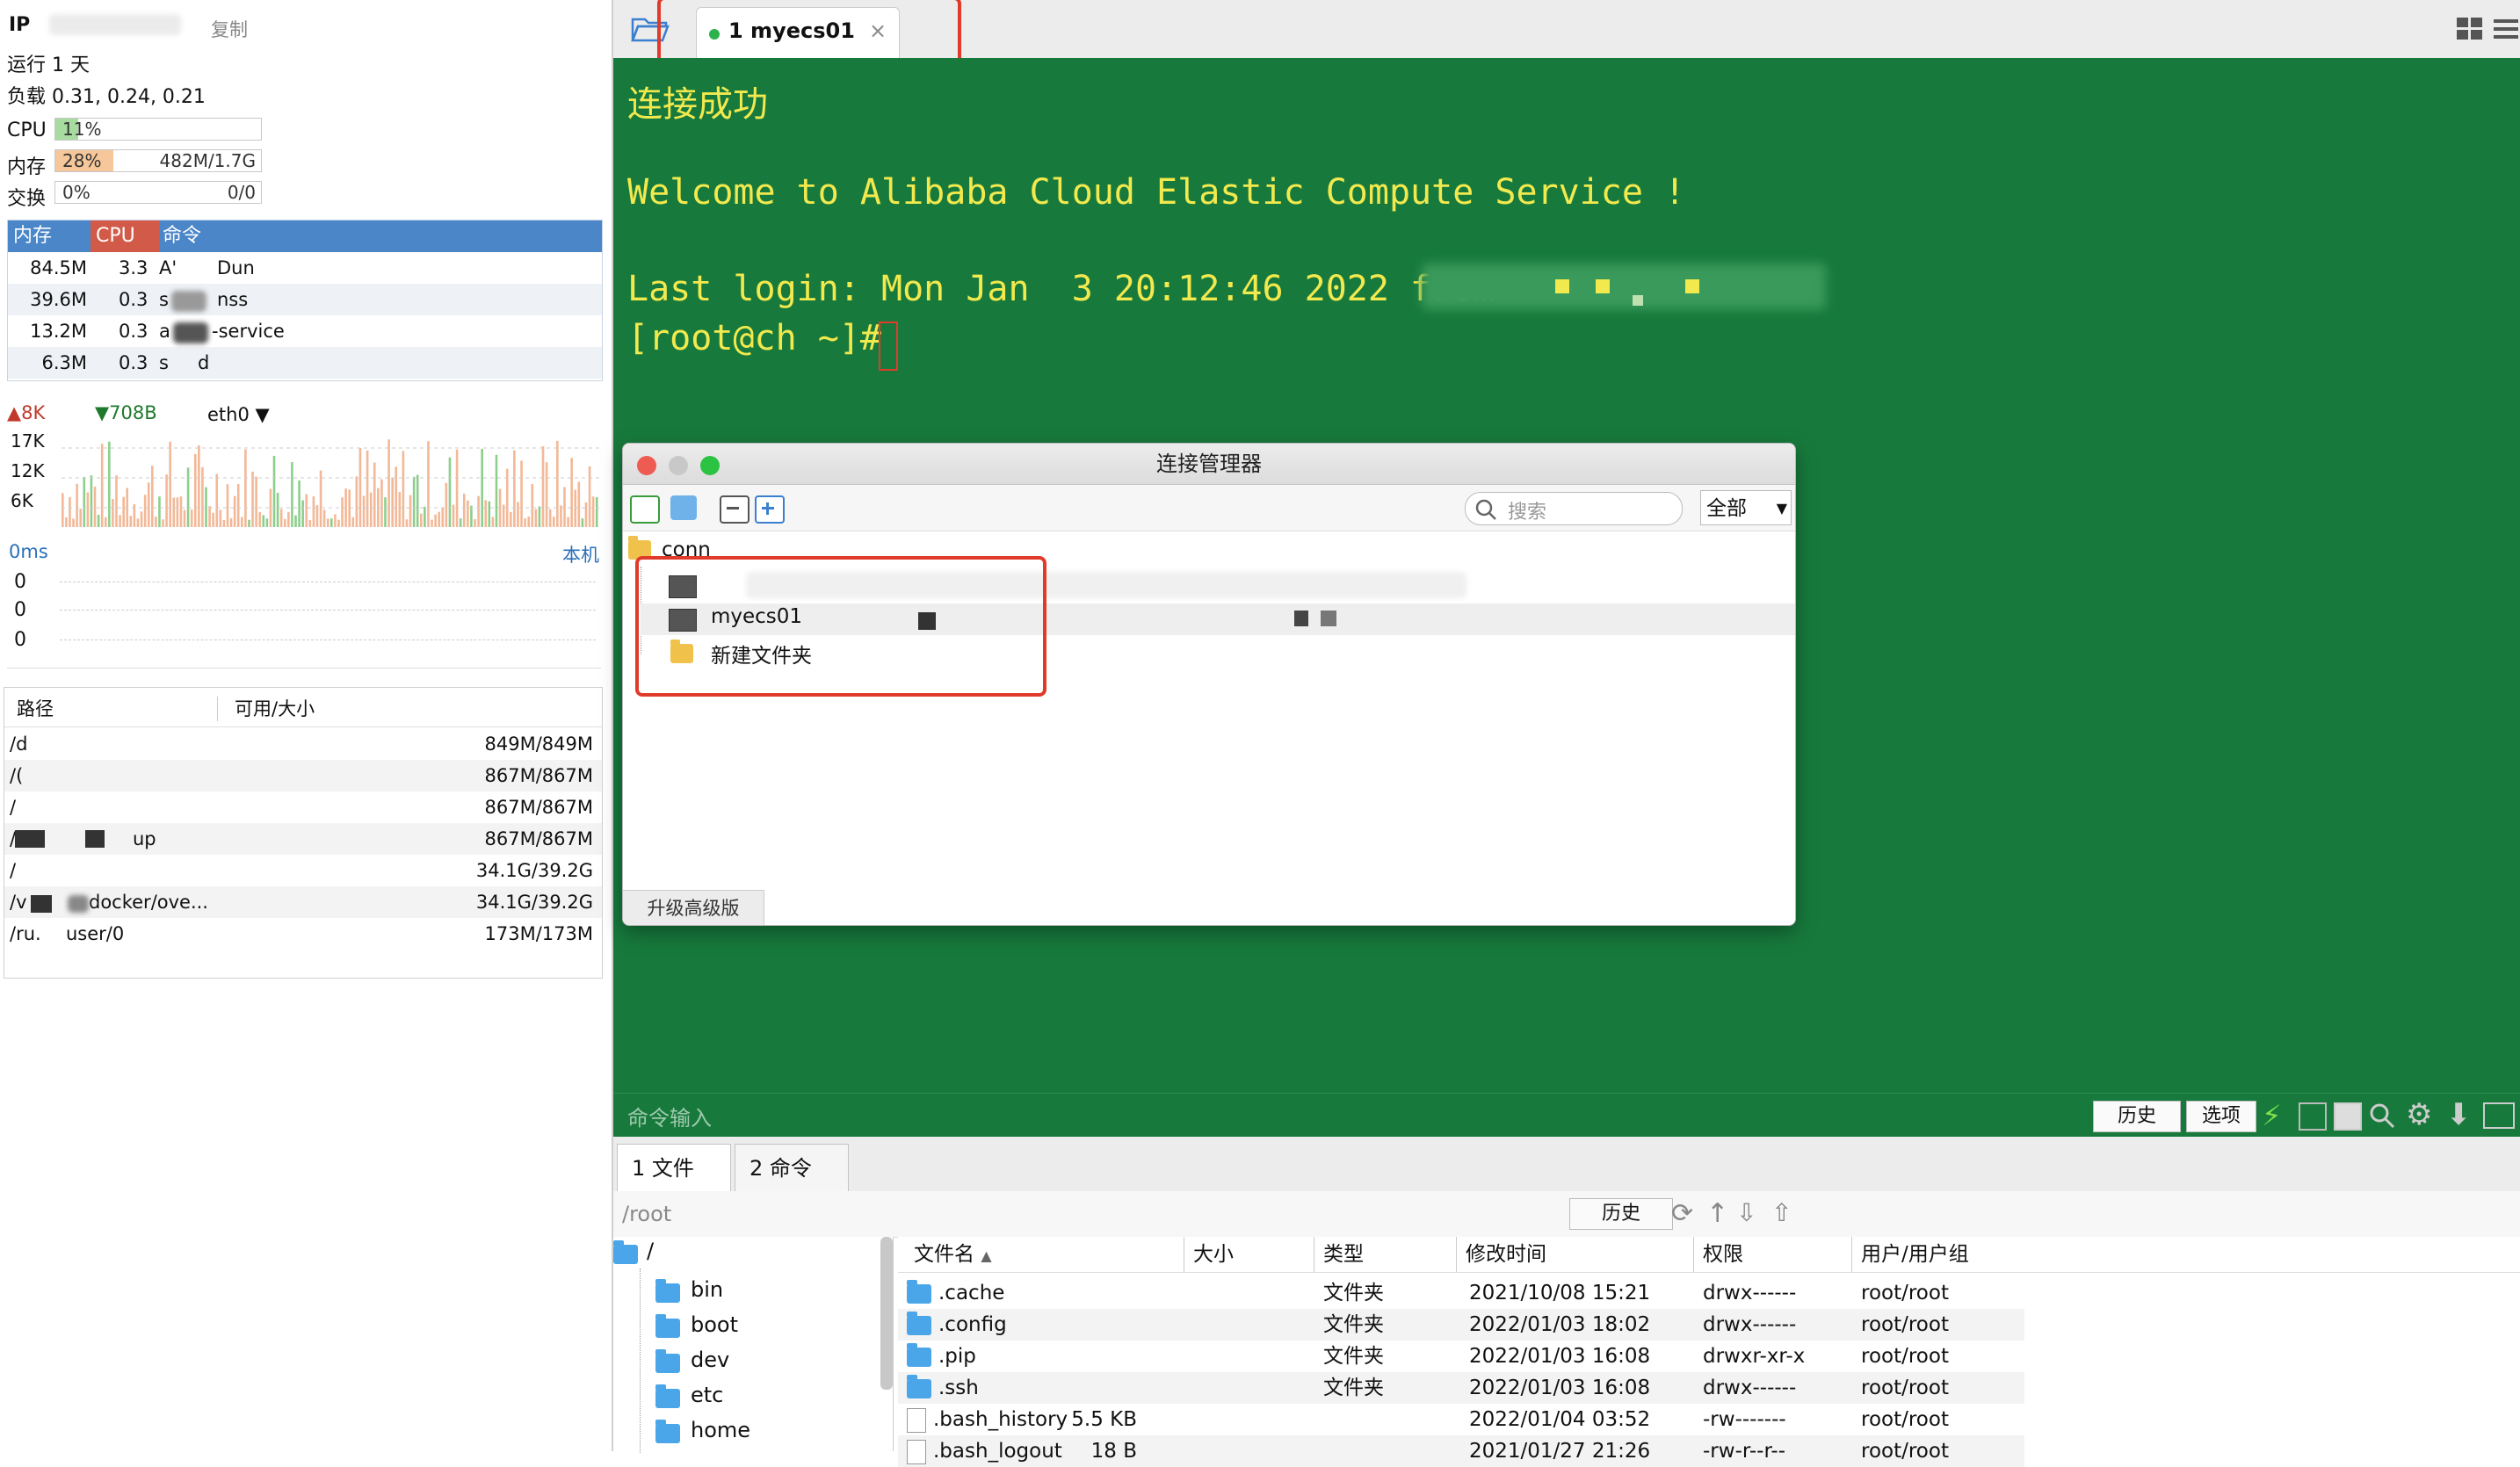  Describe the element at coordinates (1343, 1254) in the screenshot. I see `column-type-label: 类型` at that location.